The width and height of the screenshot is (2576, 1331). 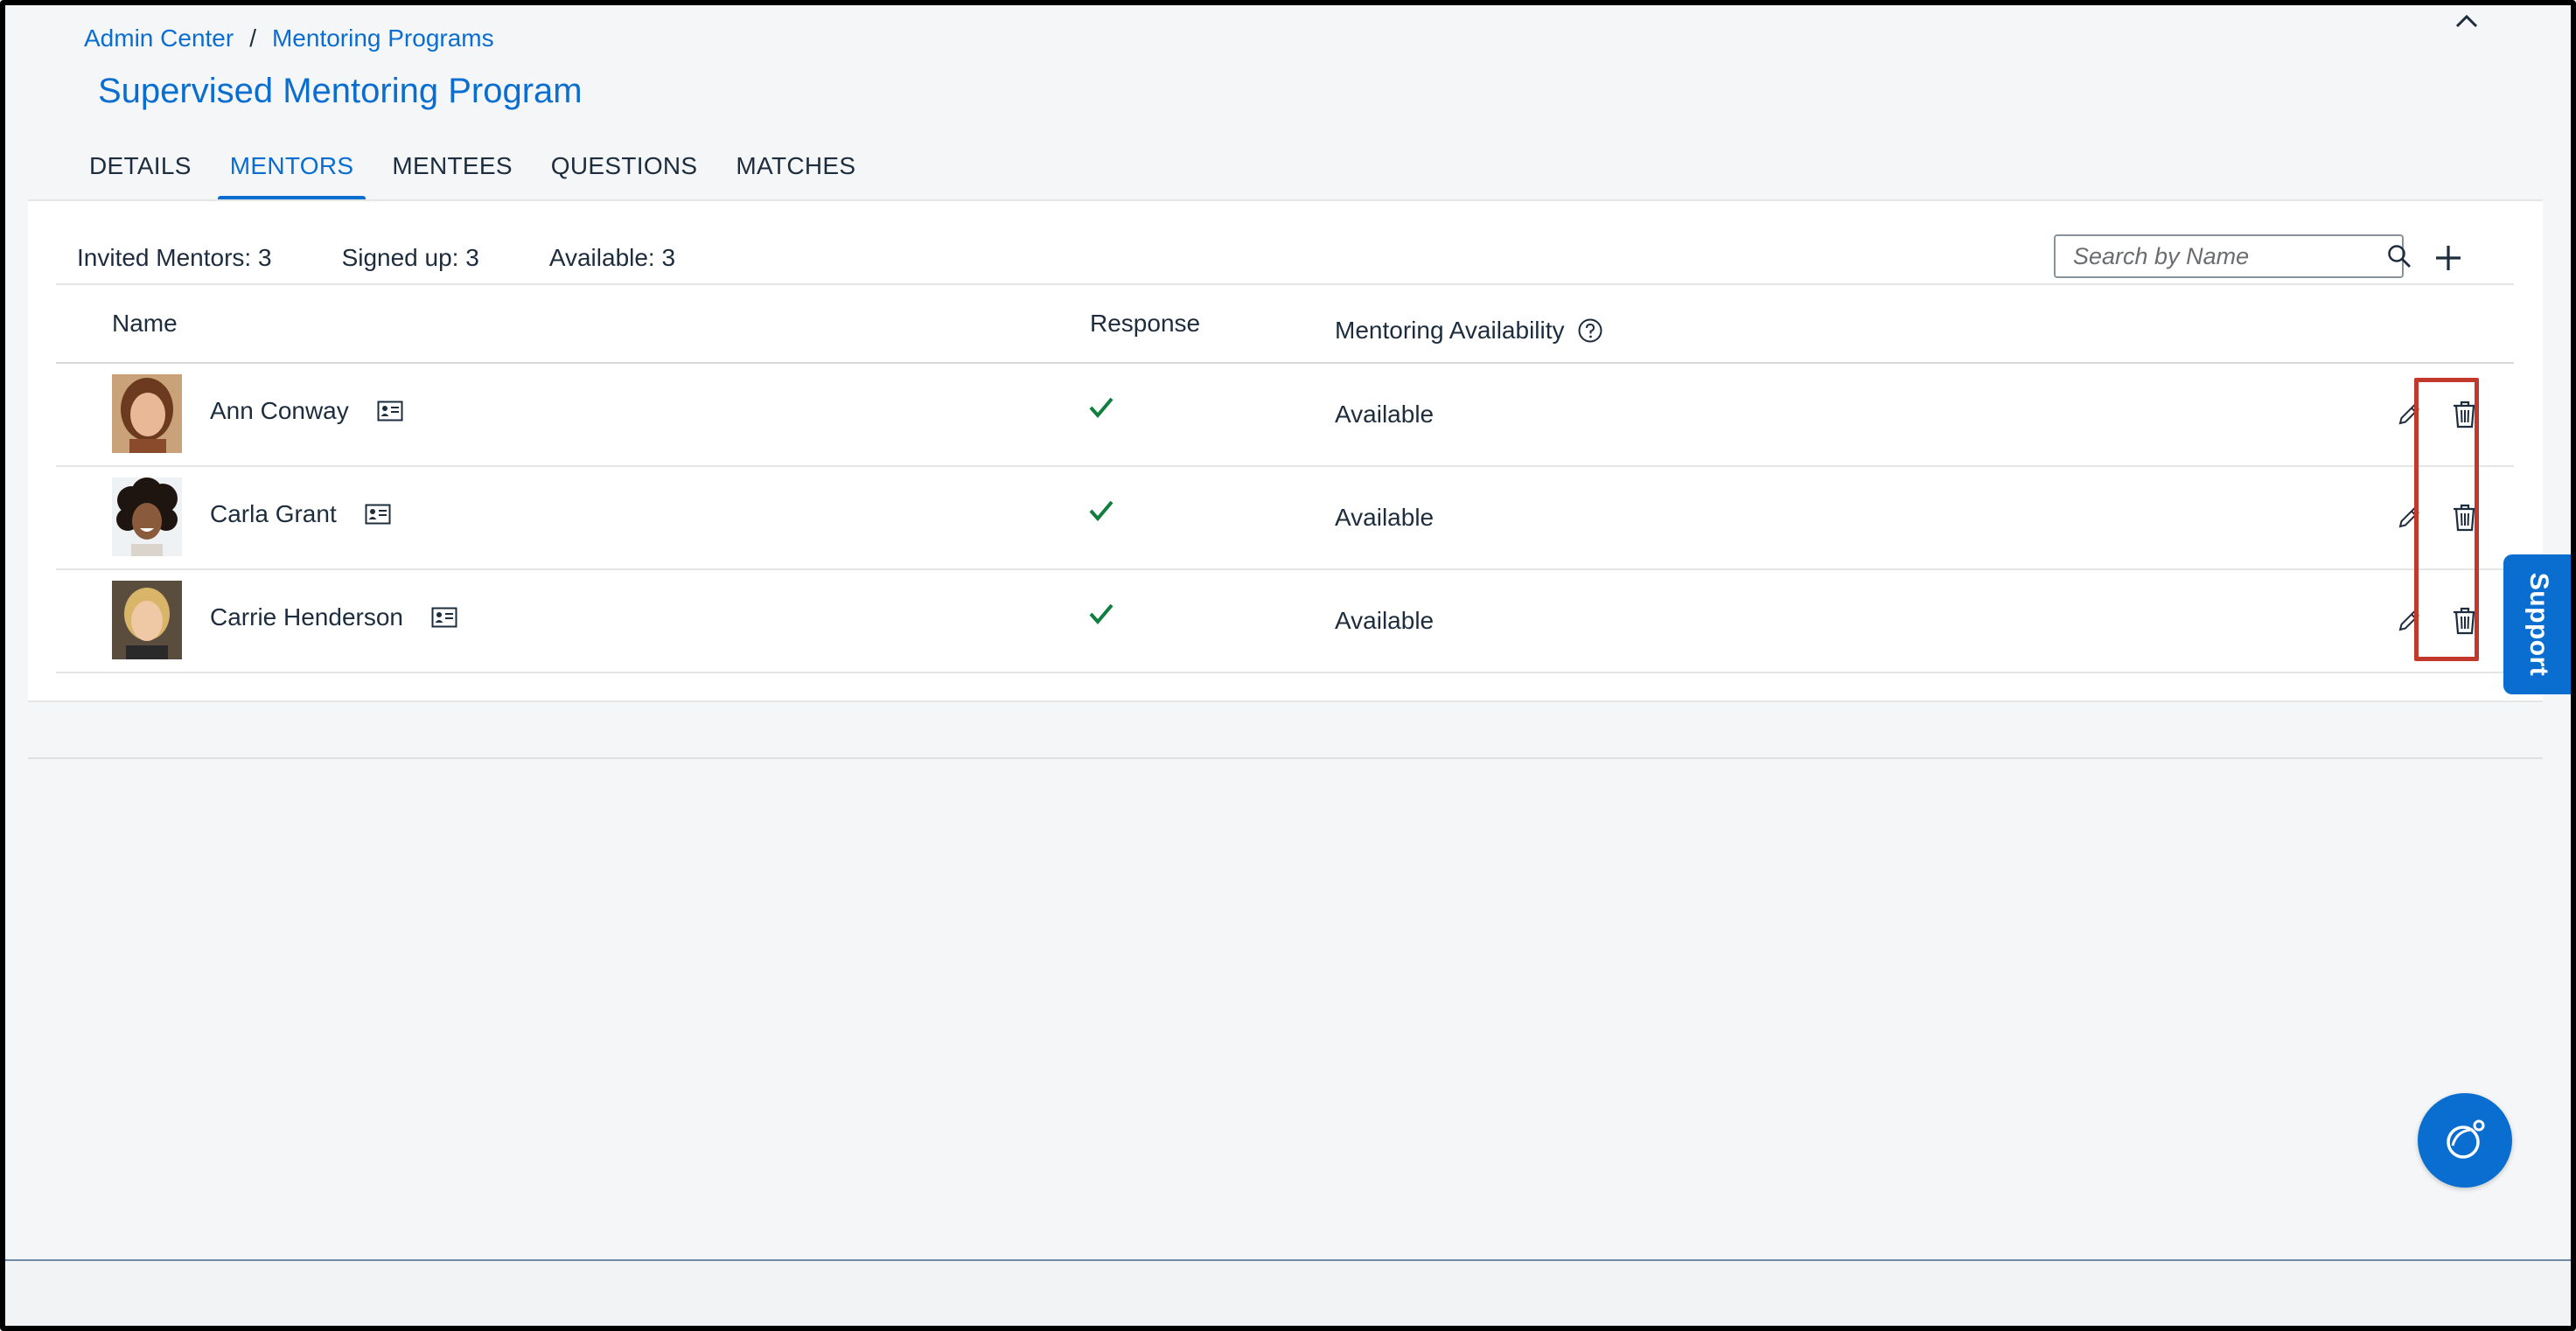 I want to click on invited-mentors-count: Invited Mentors: 3, so click(x=174, y=257).